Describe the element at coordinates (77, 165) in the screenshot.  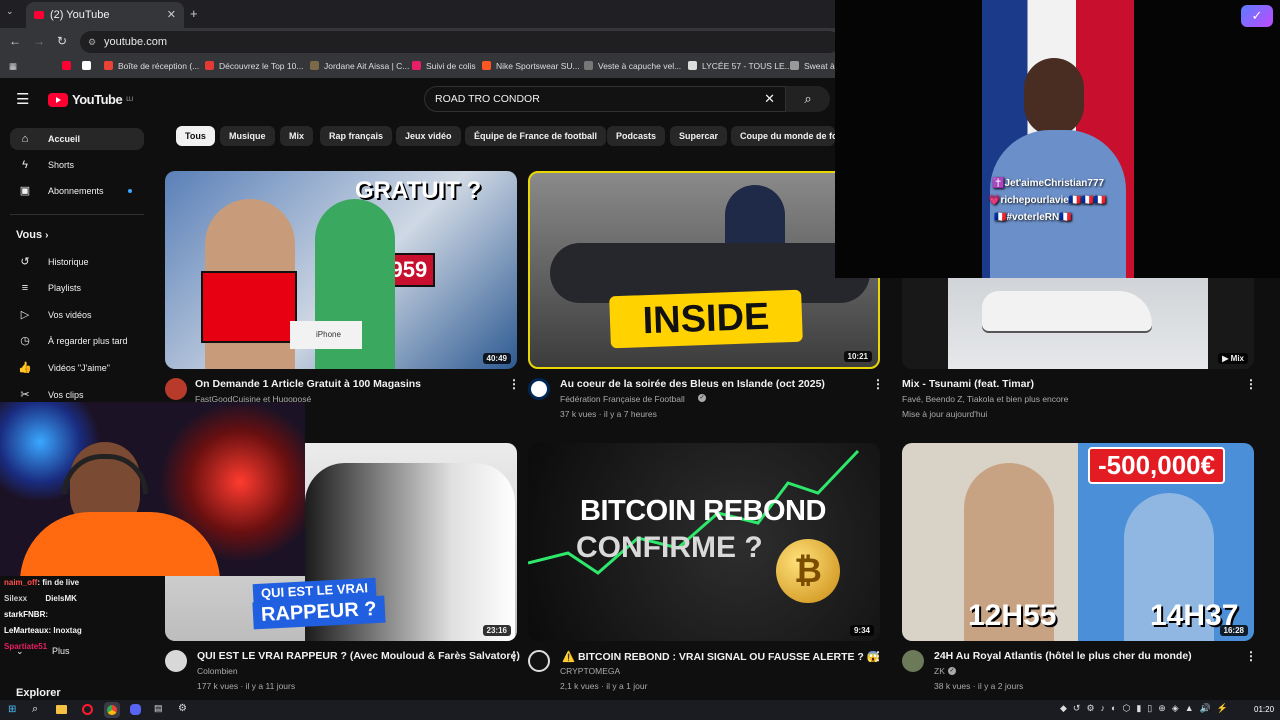
I see `sidebar-item-shorts: ϟ Shorts` at that location.